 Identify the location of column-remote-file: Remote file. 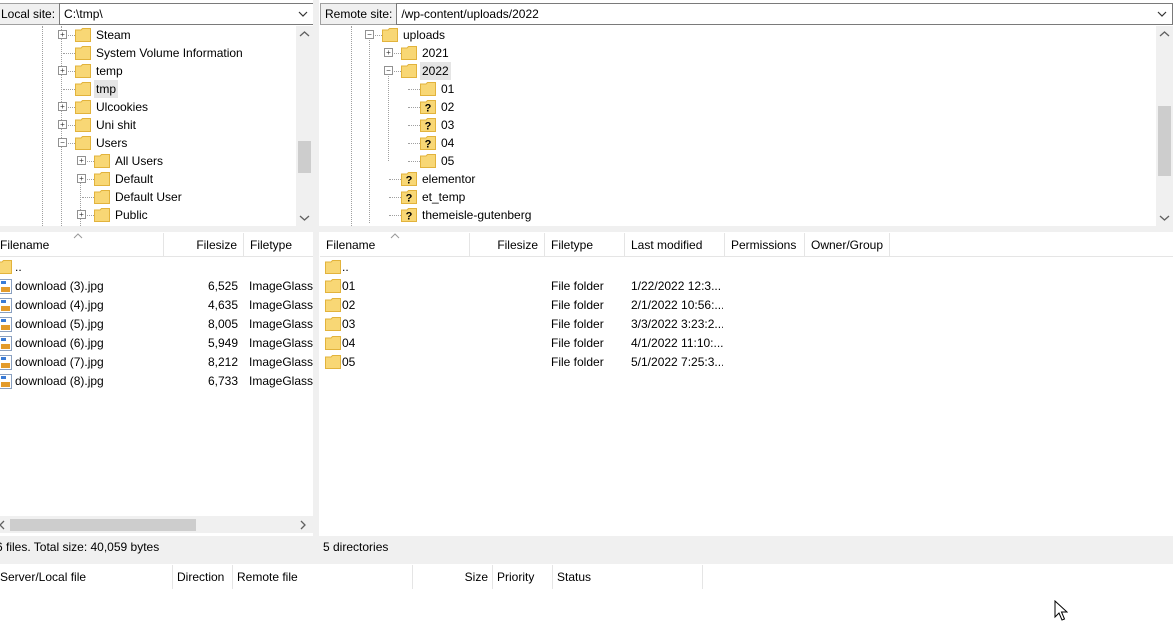
(323, 577).